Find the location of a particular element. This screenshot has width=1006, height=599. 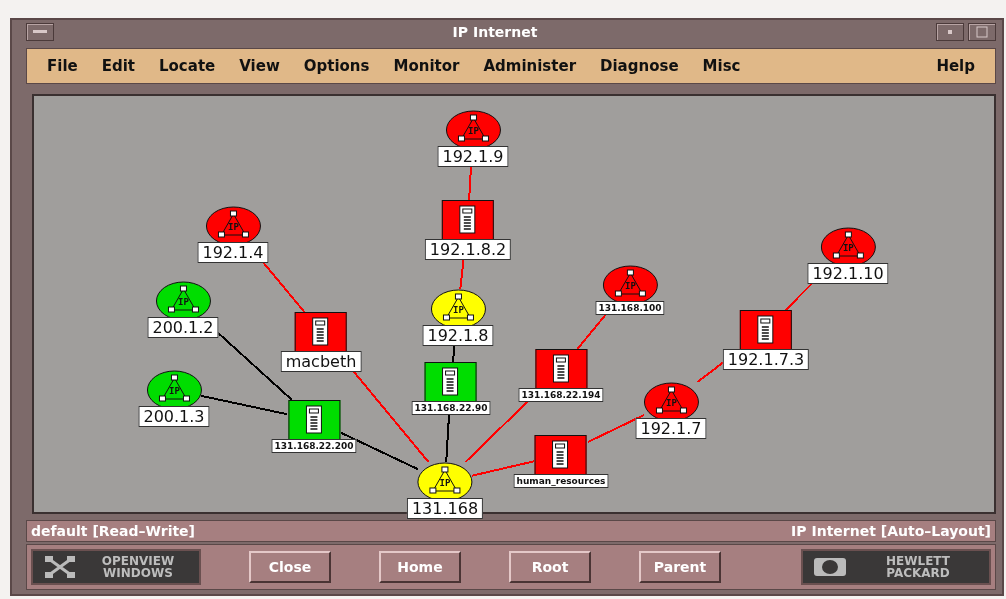

minimize-button is located at coordinates (950, 31).